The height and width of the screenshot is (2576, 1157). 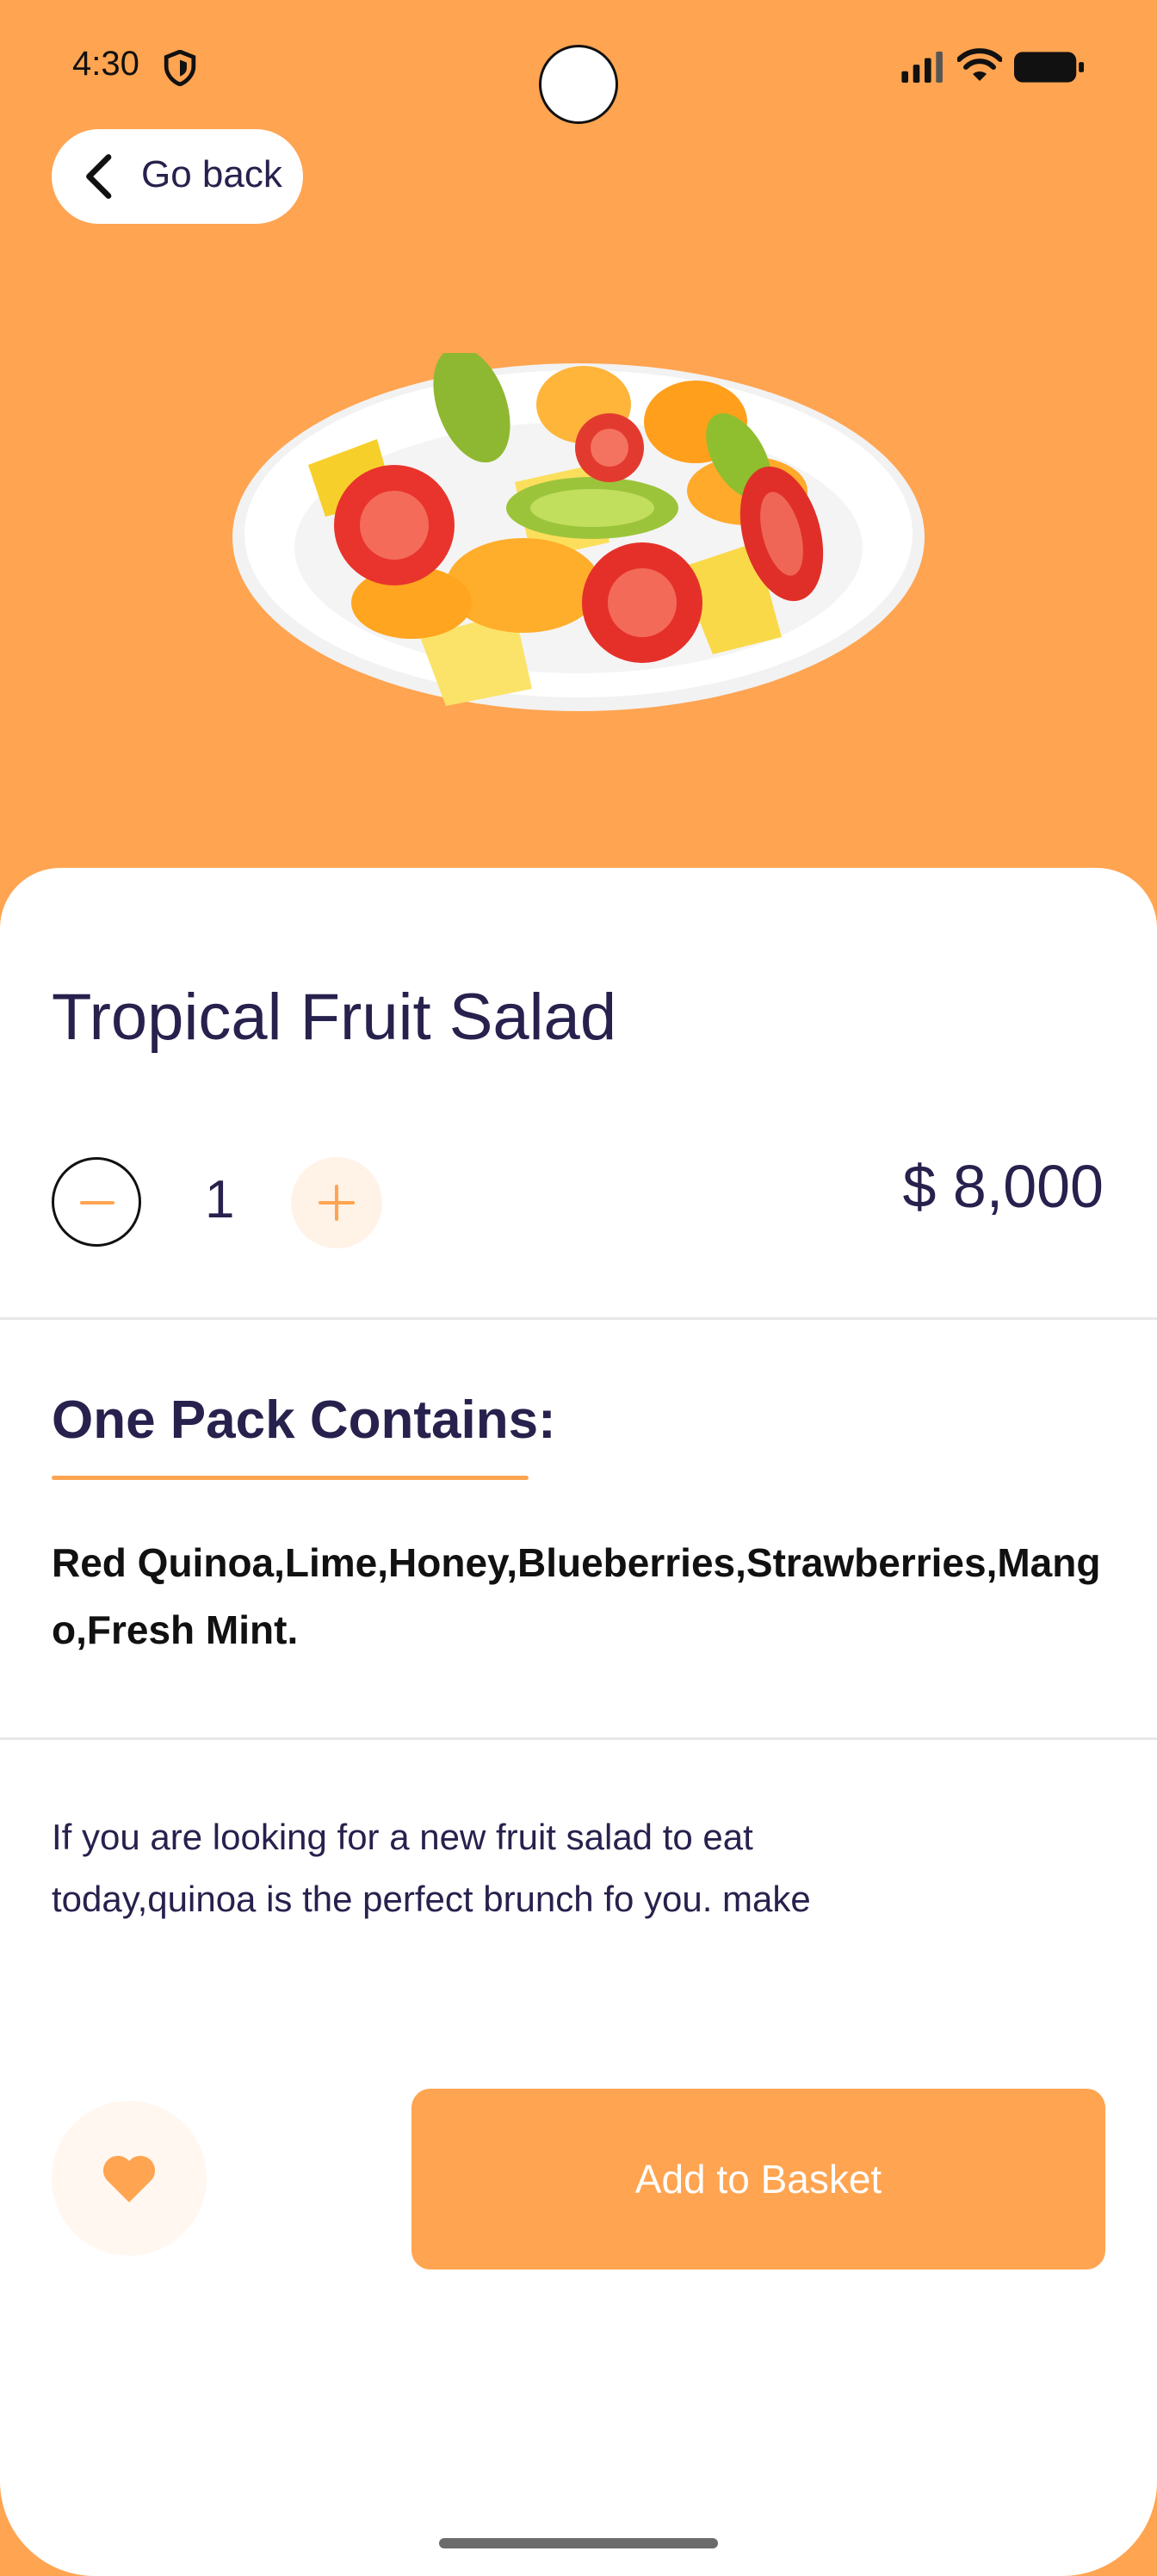 I want to click on increase-quantity-button, so click(x=337, y=1202).